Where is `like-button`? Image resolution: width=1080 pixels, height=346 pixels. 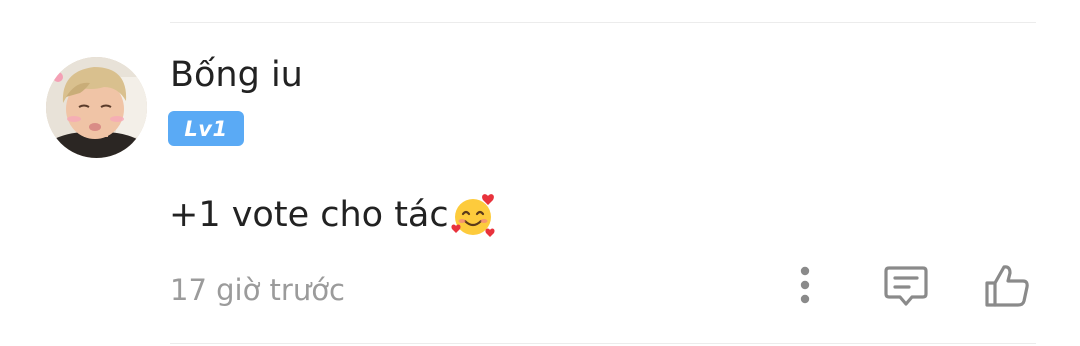 like-button is located at coordinates (1007, 288).